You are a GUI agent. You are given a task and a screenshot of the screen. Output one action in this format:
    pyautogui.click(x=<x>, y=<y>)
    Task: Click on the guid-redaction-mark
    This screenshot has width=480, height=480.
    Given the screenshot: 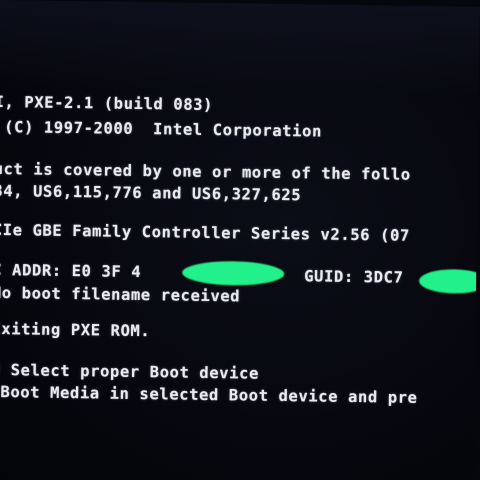 What is the action you would take?
    pyautogui.click(x=449, y=281)
    